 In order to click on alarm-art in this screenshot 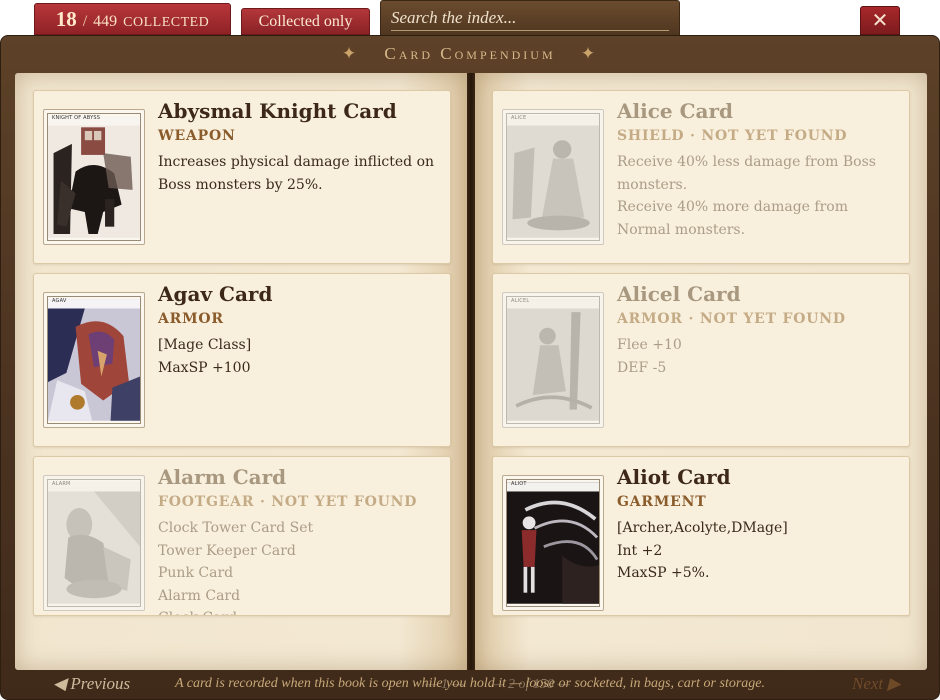, I will do `click(94, 543)`.